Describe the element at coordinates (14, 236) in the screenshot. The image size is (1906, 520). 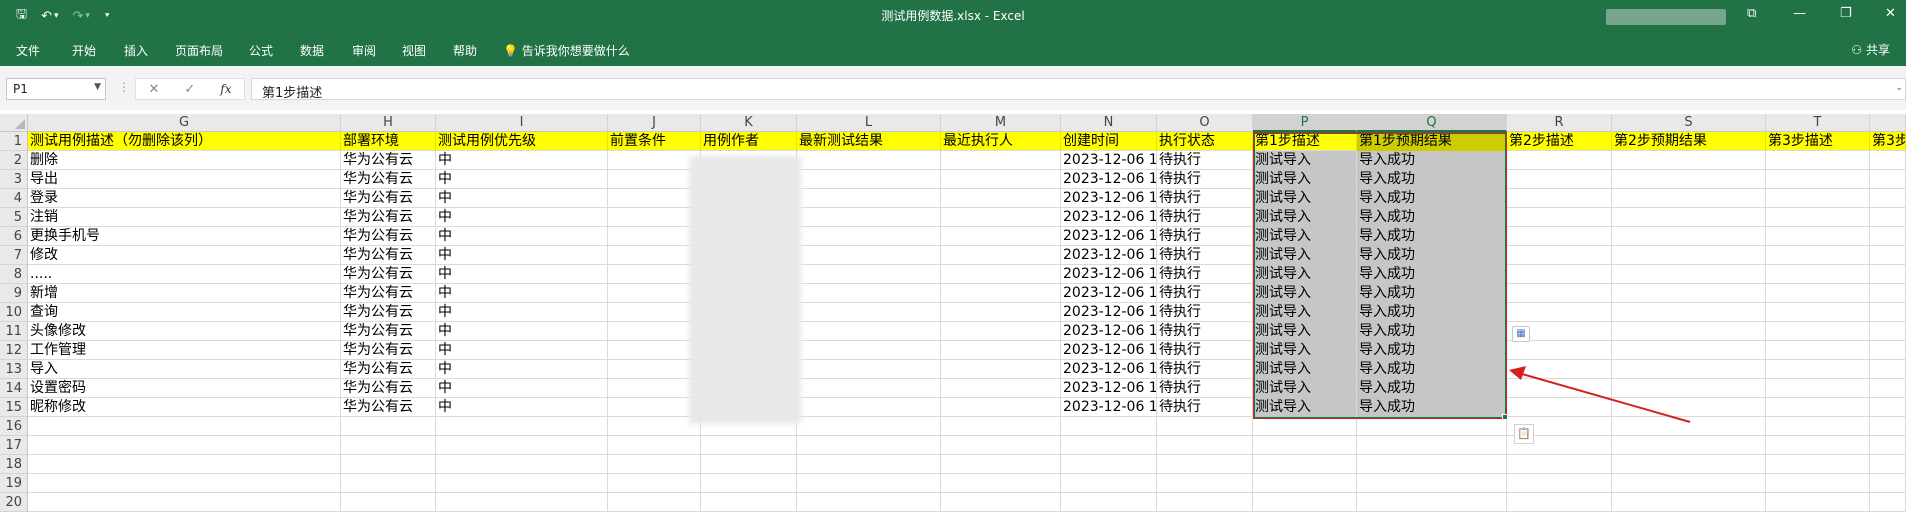
I see `row-header-6: 6` at that location.